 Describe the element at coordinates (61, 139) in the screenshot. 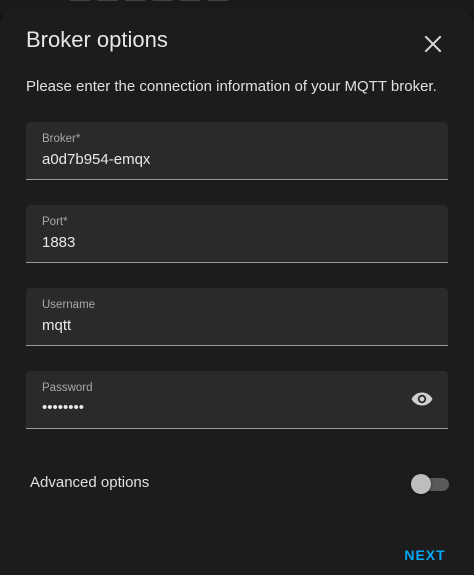

I see `broker-field-label: Broker*` at that location.